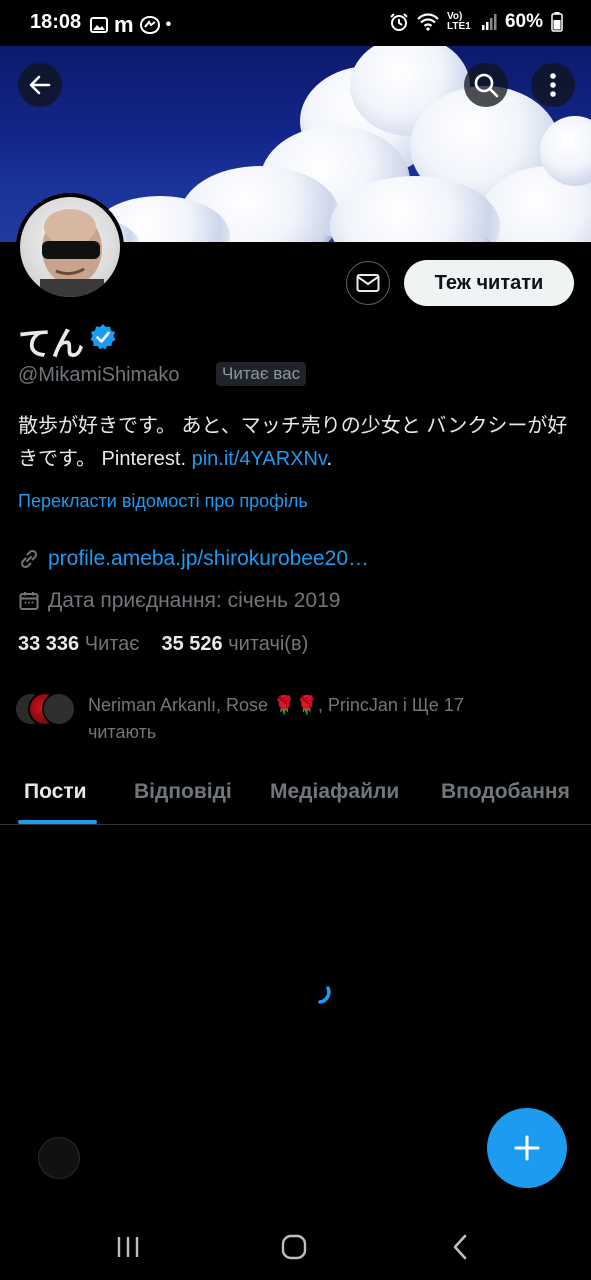 This screenshot has width=591, height=1280. Describe the element at coordinates (295, 23) in the screenshot. I see `status-bar: 18:08 m • Vo) LTE1 60%` at that location.